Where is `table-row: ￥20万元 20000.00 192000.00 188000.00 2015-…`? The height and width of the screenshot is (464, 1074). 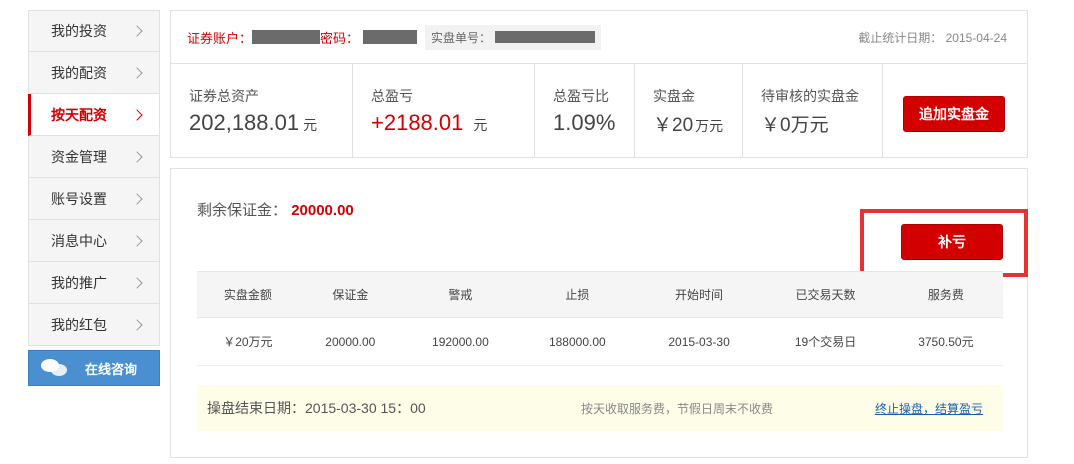
table-row: ￥20万元 20000.00 192000.00 188000.00 2015-… is located at coordinates (600, 341).